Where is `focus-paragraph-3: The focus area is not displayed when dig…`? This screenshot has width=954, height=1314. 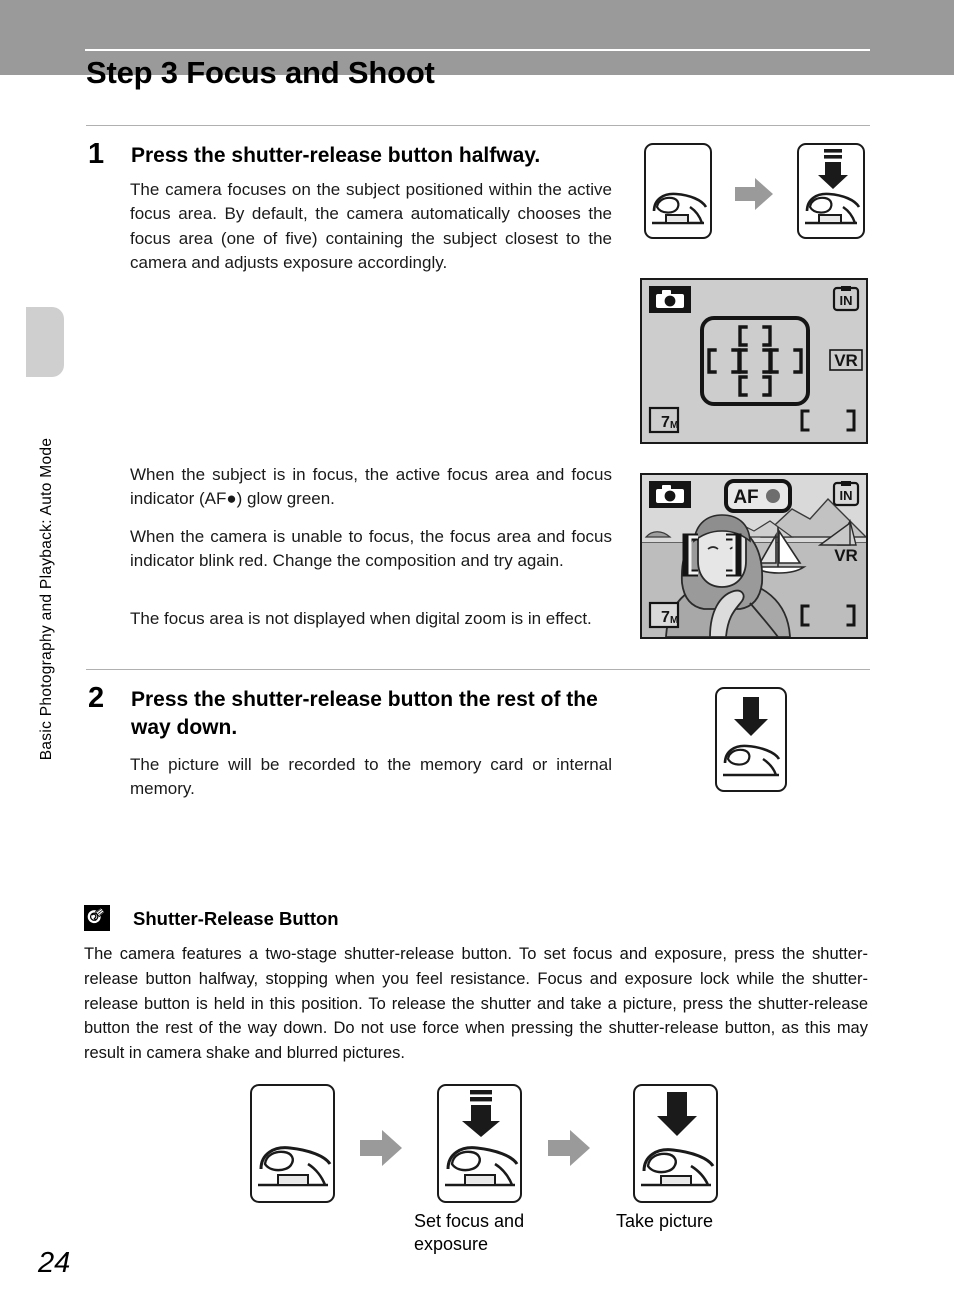
focus-paragraph-3: The focus area is not displayed when dig… is located at coordinates (361, 618).